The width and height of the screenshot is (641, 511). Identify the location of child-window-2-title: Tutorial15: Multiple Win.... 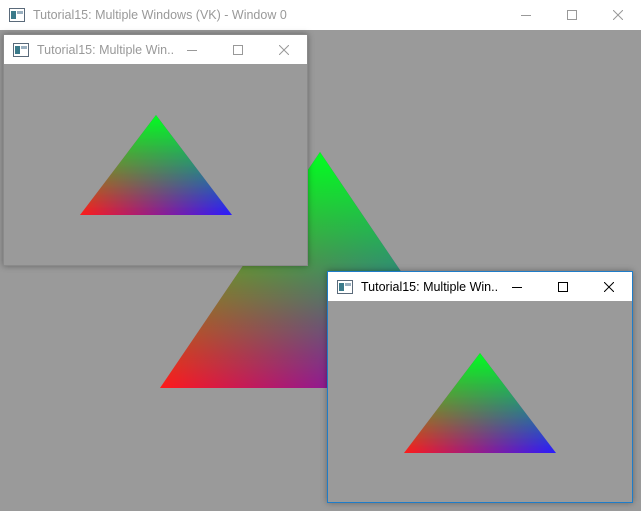
(430, 286).